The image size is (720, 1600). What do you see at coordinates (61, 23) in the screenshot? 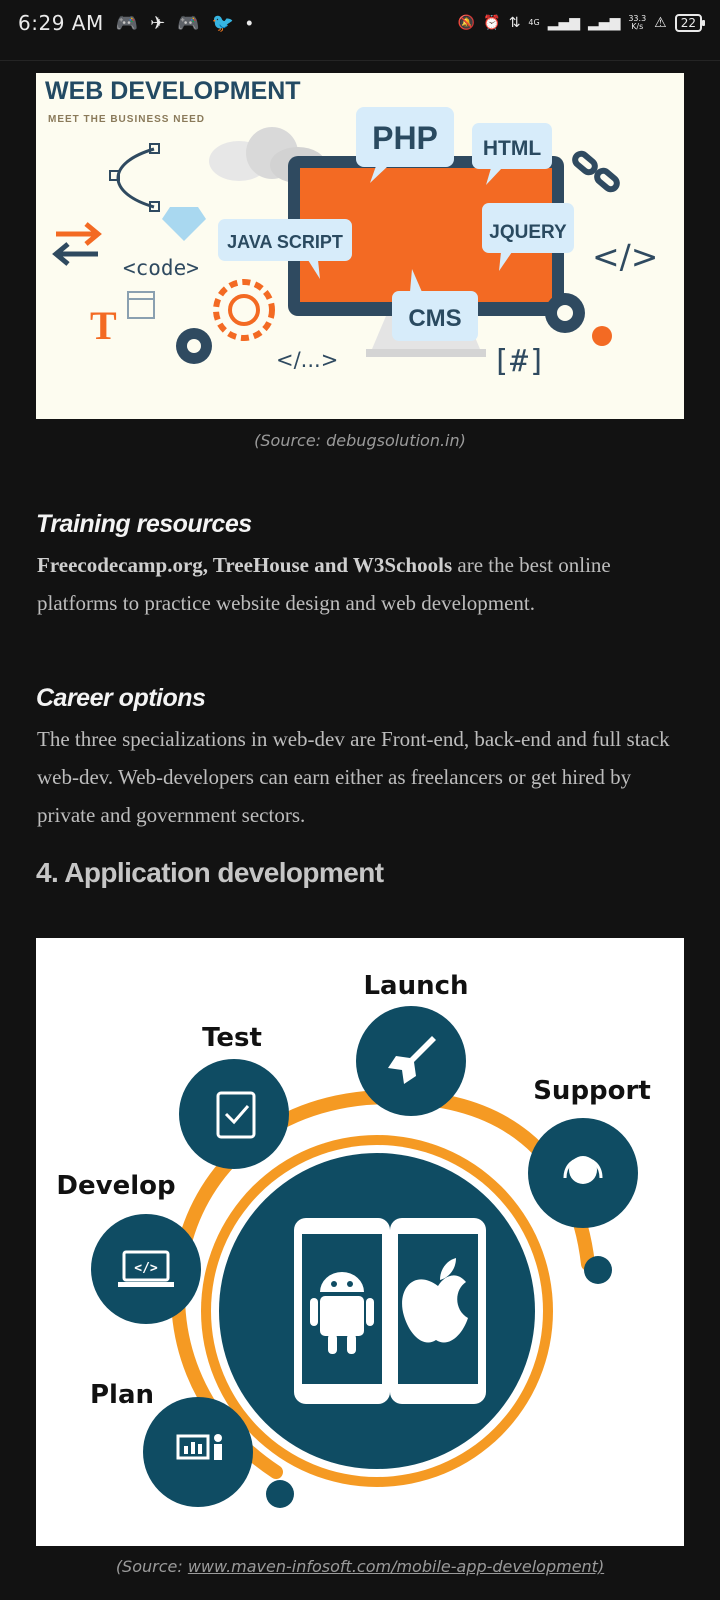
I see `status-time: 6:29 AM` at bounding box center [61, 23].